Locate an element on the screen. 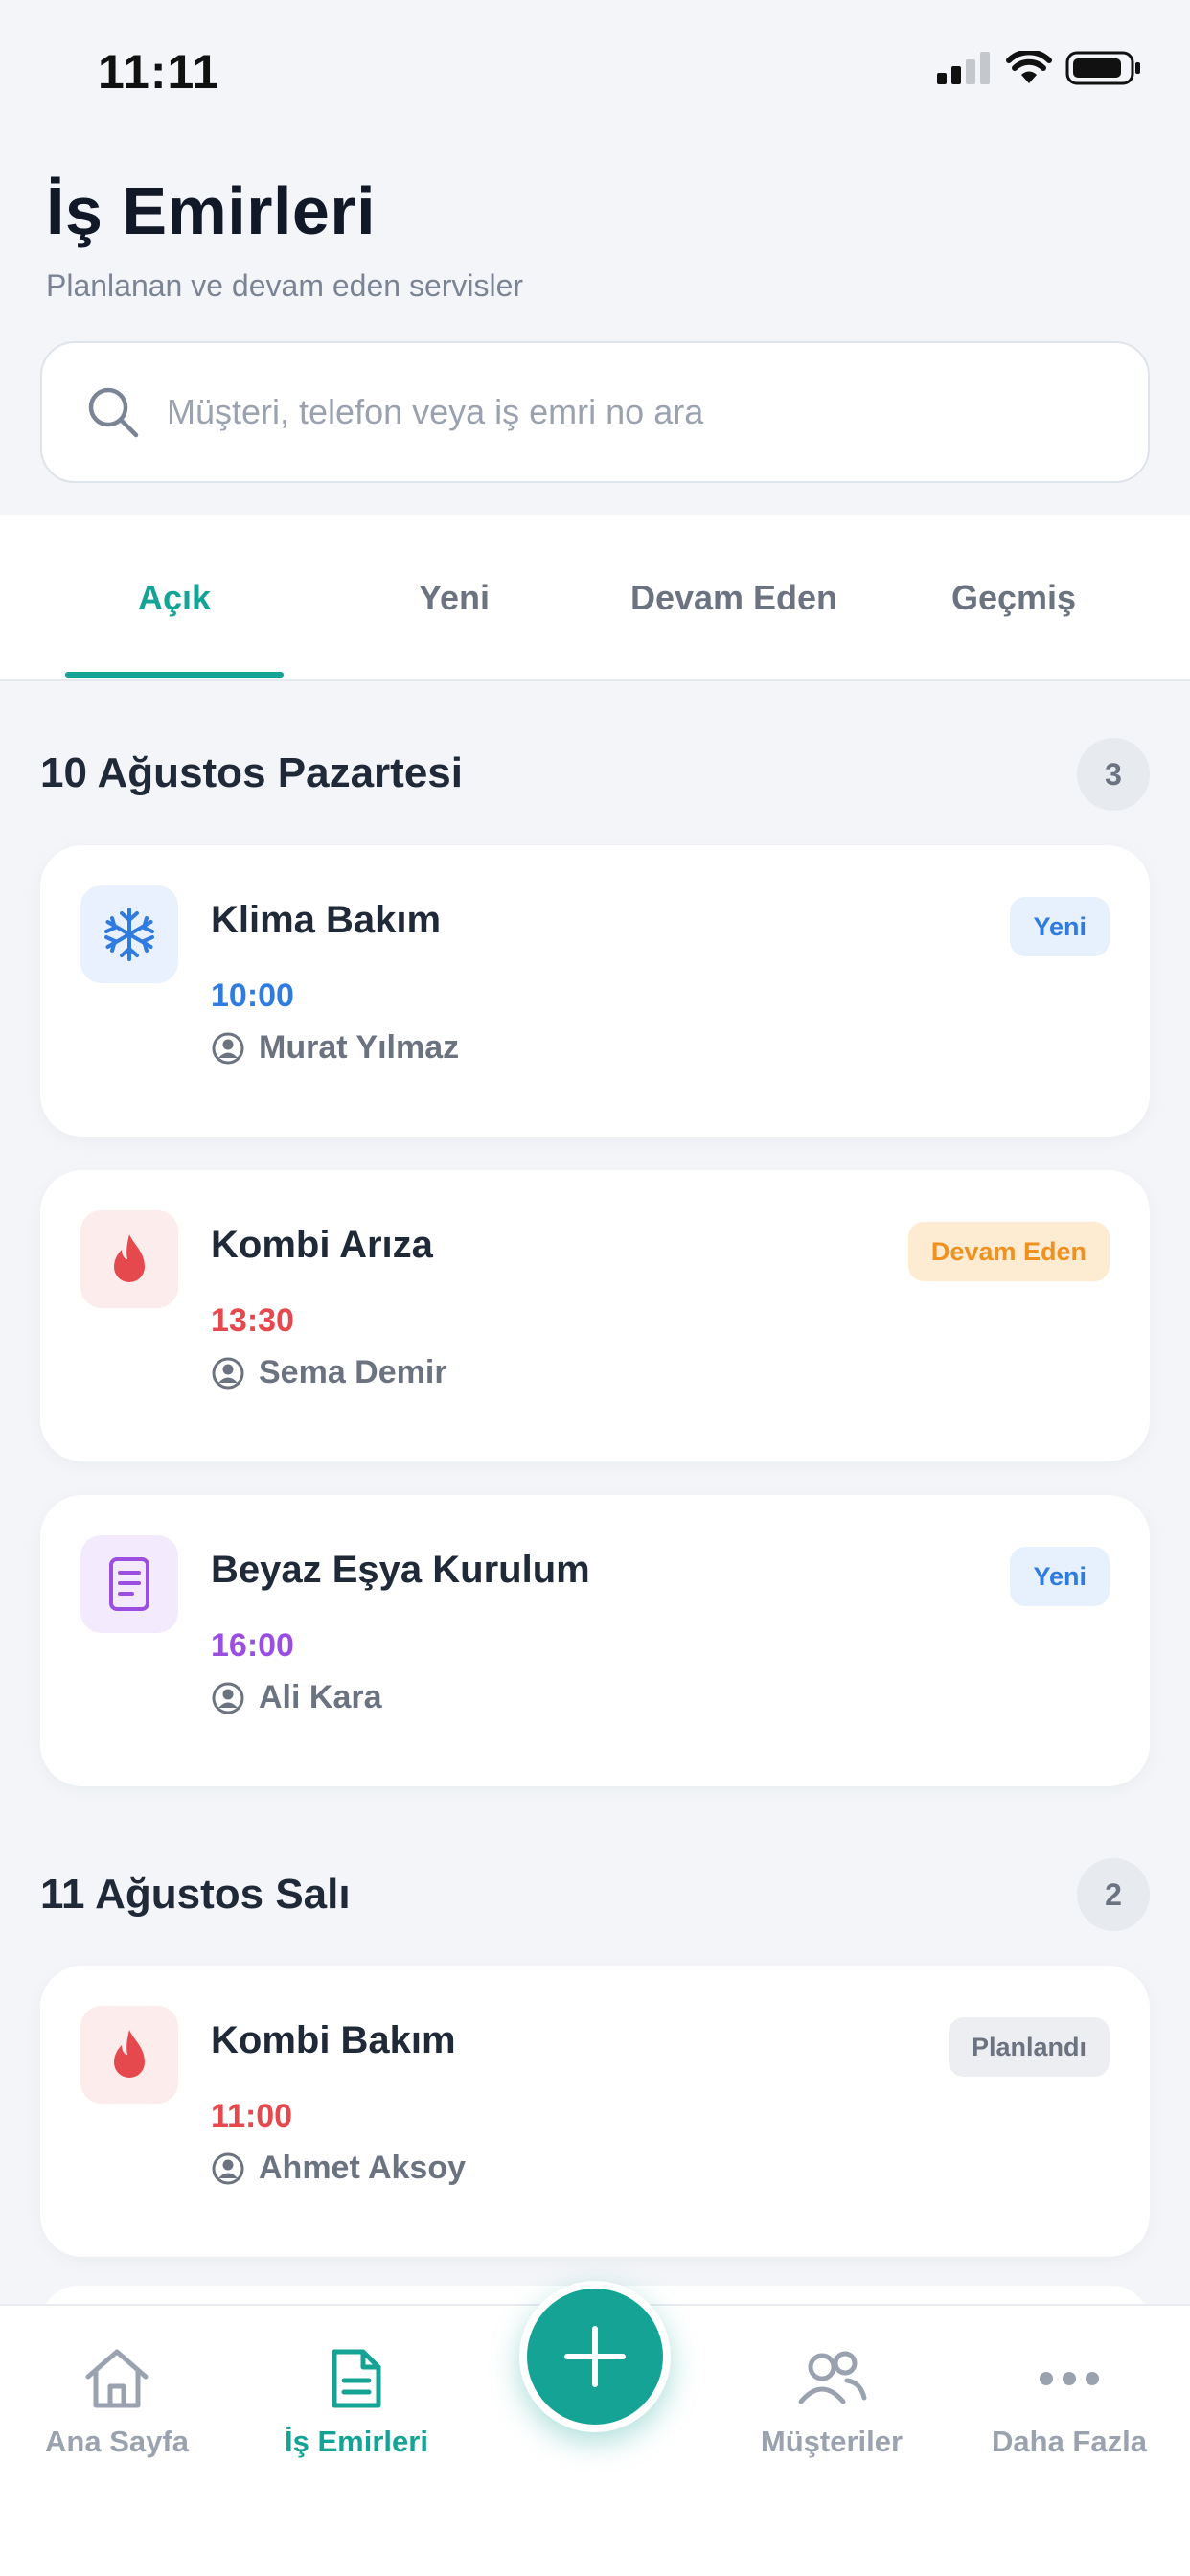  plus-icon is located at coordinates (595, 2356).